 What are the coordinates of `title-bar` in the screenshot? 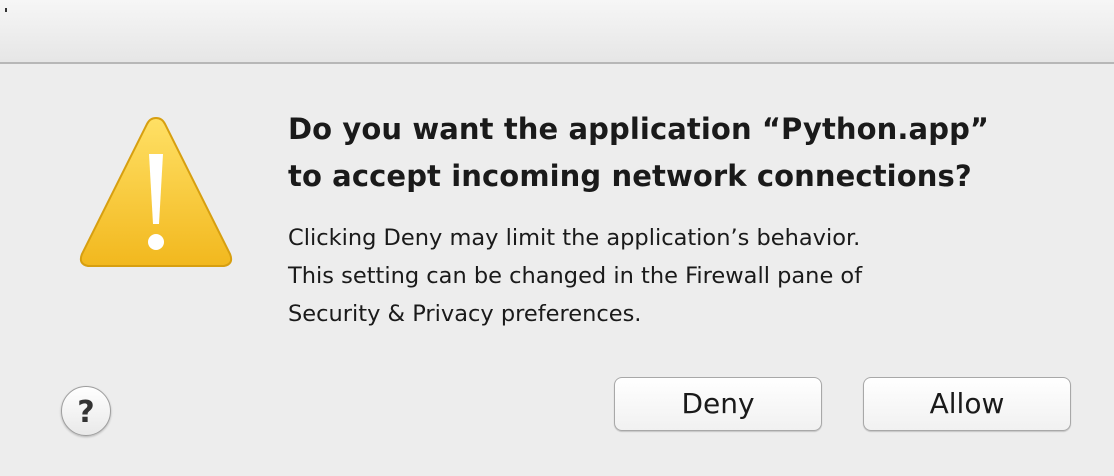 It's located at (557, 32).